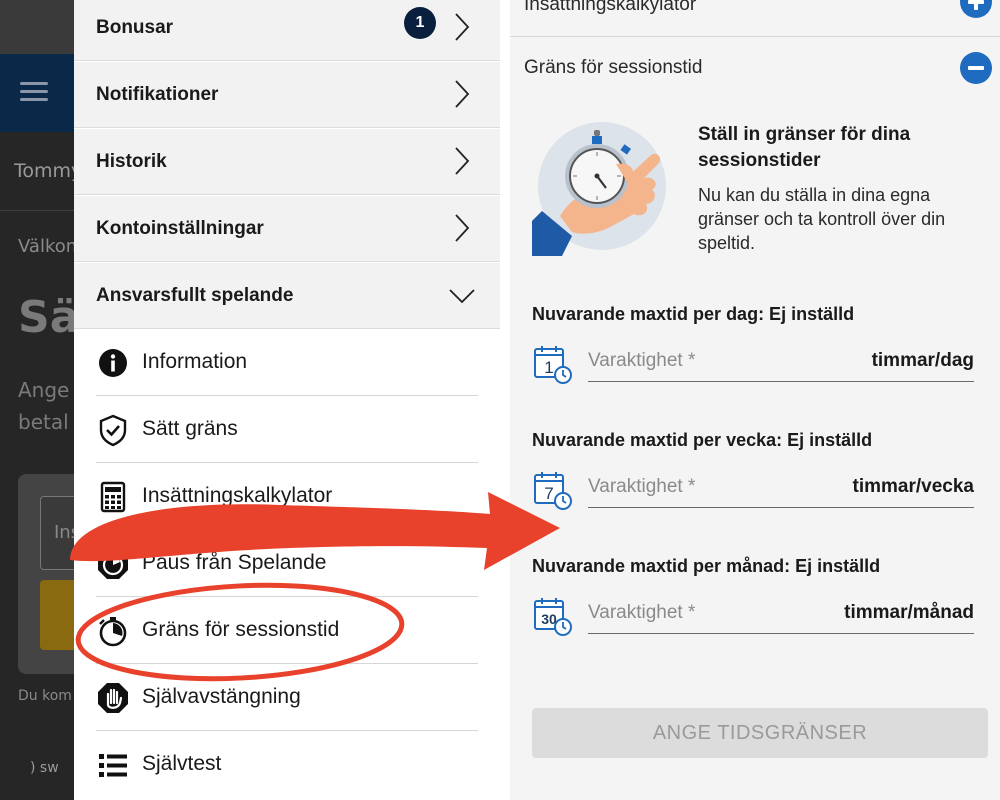 The image size is (1000, 800). I want to click on menu-item-bonusar: Bonusar 1, so click(287, 30).